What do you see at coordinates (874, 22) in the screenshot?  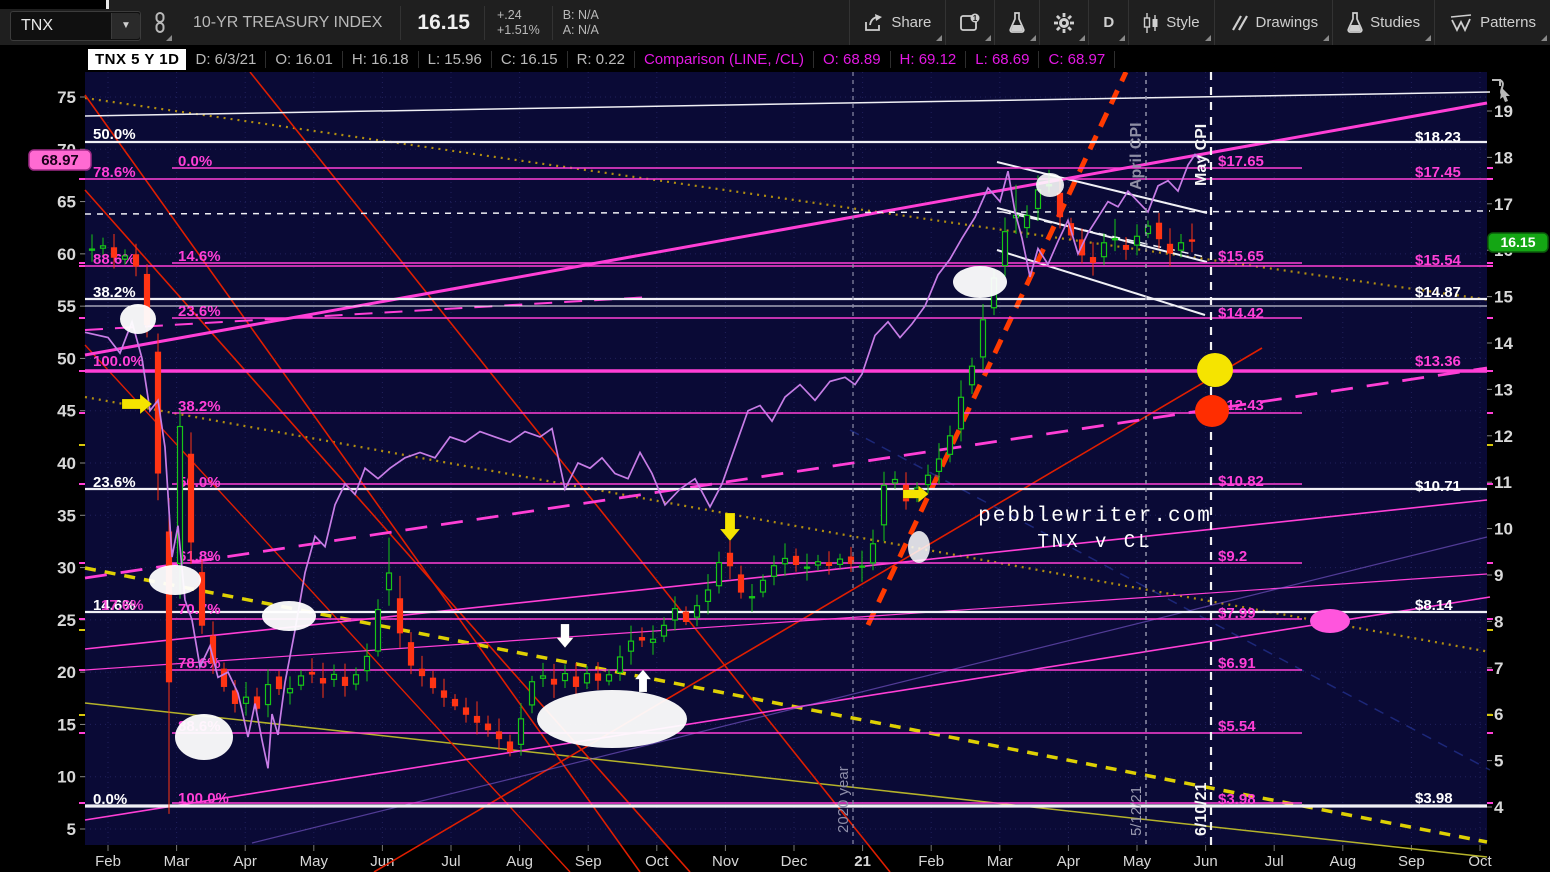 I see `share-icon` at bounding box center [874, 22].